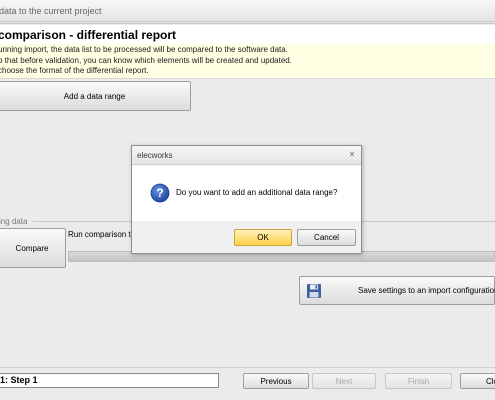 Image resolution: width=495 pixels, height=400 pixels. I want to click on dialog-close-icon: ×, so click(352, 155).